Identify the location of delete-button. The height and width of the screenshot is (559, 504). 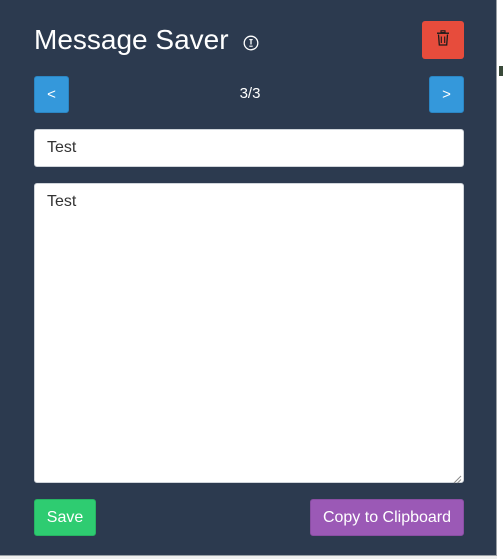
(443, 40).